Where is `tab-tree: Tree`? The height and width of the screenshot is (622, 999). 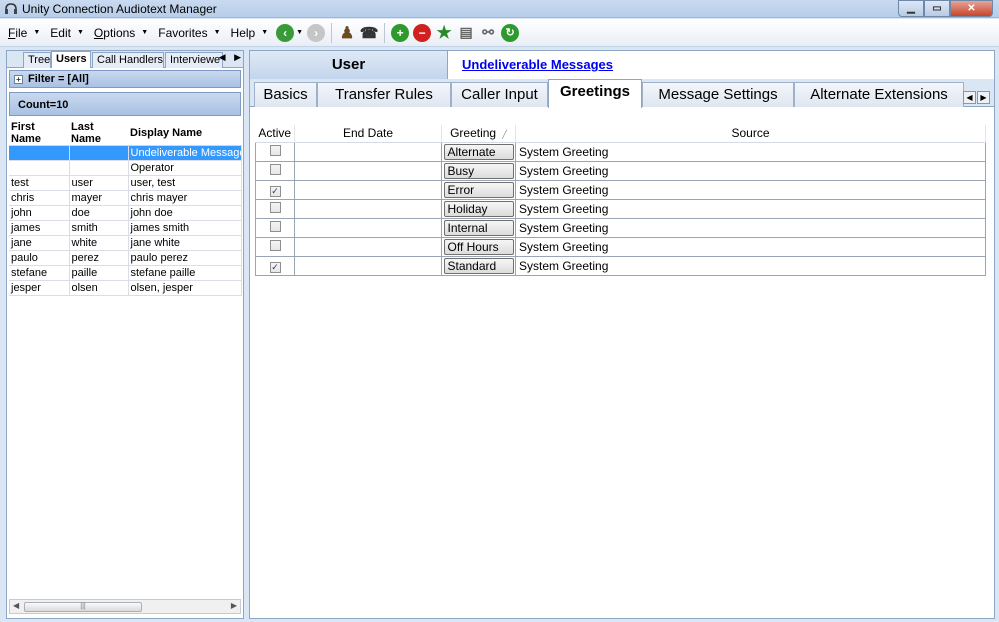
tab-tree: Tree is located at coordinates (37, 60).